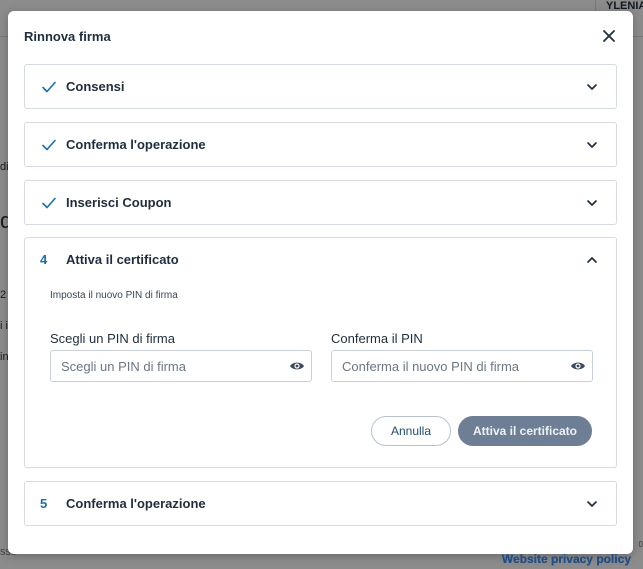 Image resolution: width=643 pixels, height=569 pixels. Describe the element at coordinates (112, 338) in the screenshot. I see `pin-label: Scegli un PIN di firma` at that location.